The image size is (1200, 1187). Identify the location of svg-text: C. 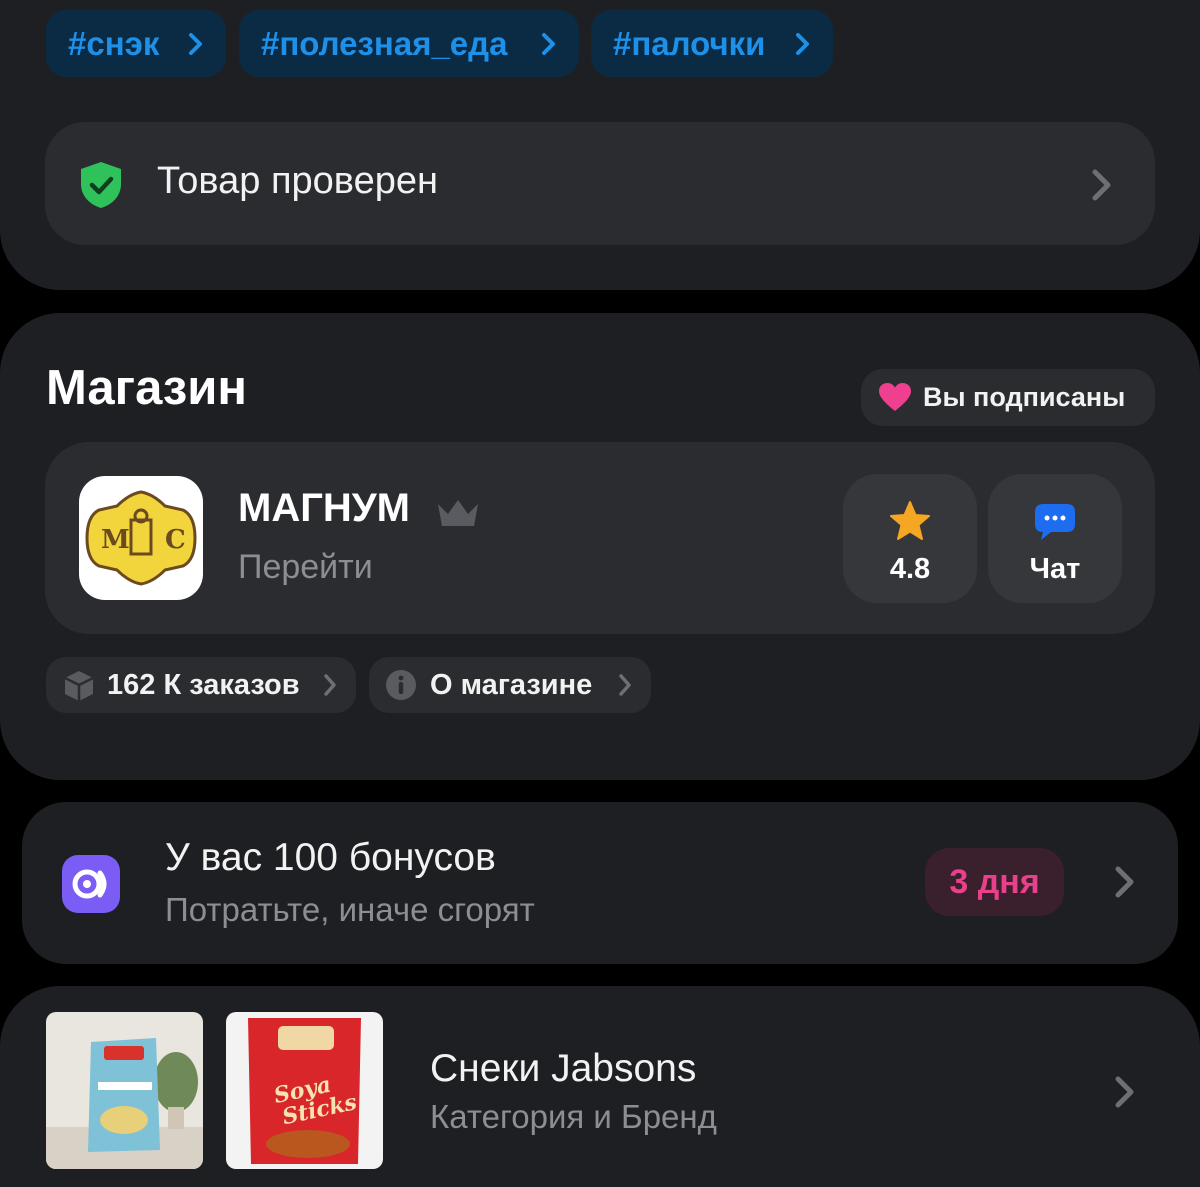
(175, 540).